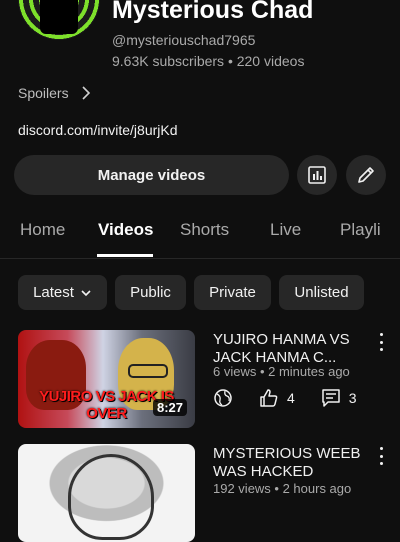 The height and width of the screenshot is (542, 400). Describe the element at coordinates (208, 61) in the screenshot. I see `channel-stats: 9.63K subscribers • 220 videos` at that location.